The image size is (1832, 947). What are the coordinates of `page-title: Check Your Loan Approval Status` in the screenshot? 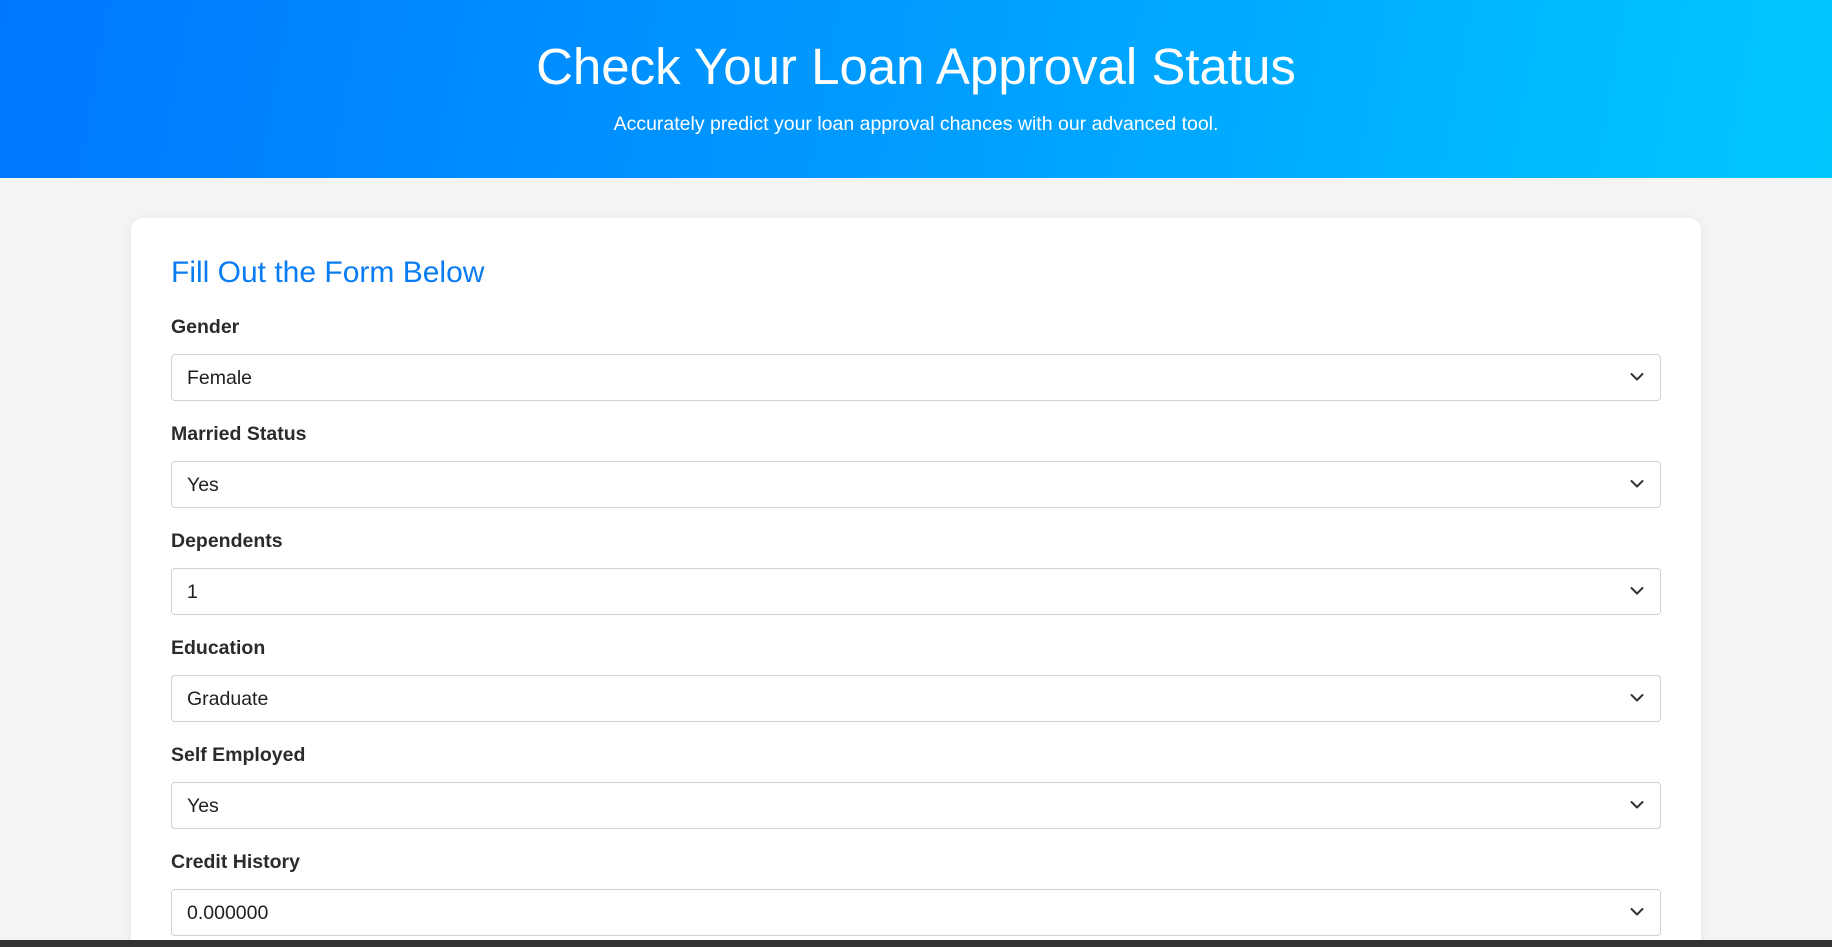 It's located at (916, 66).